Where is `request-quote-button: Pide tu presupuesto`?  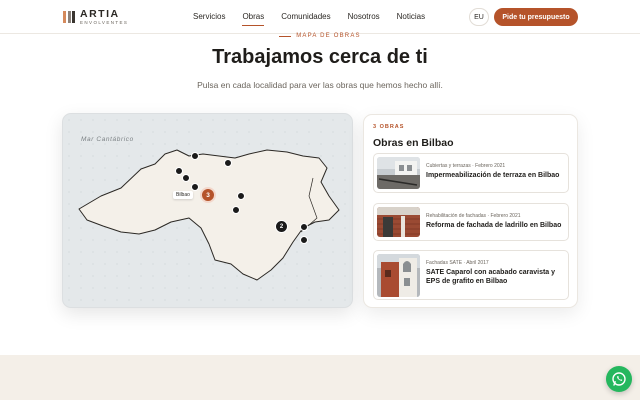 request-quote-button: Pide tu presupuesto is located at coordinates (536, 17).